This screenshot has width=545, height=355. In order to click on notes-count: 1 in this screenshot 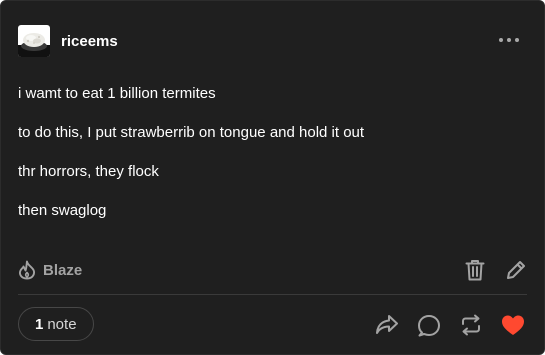, I will do `click(39, 324)`.